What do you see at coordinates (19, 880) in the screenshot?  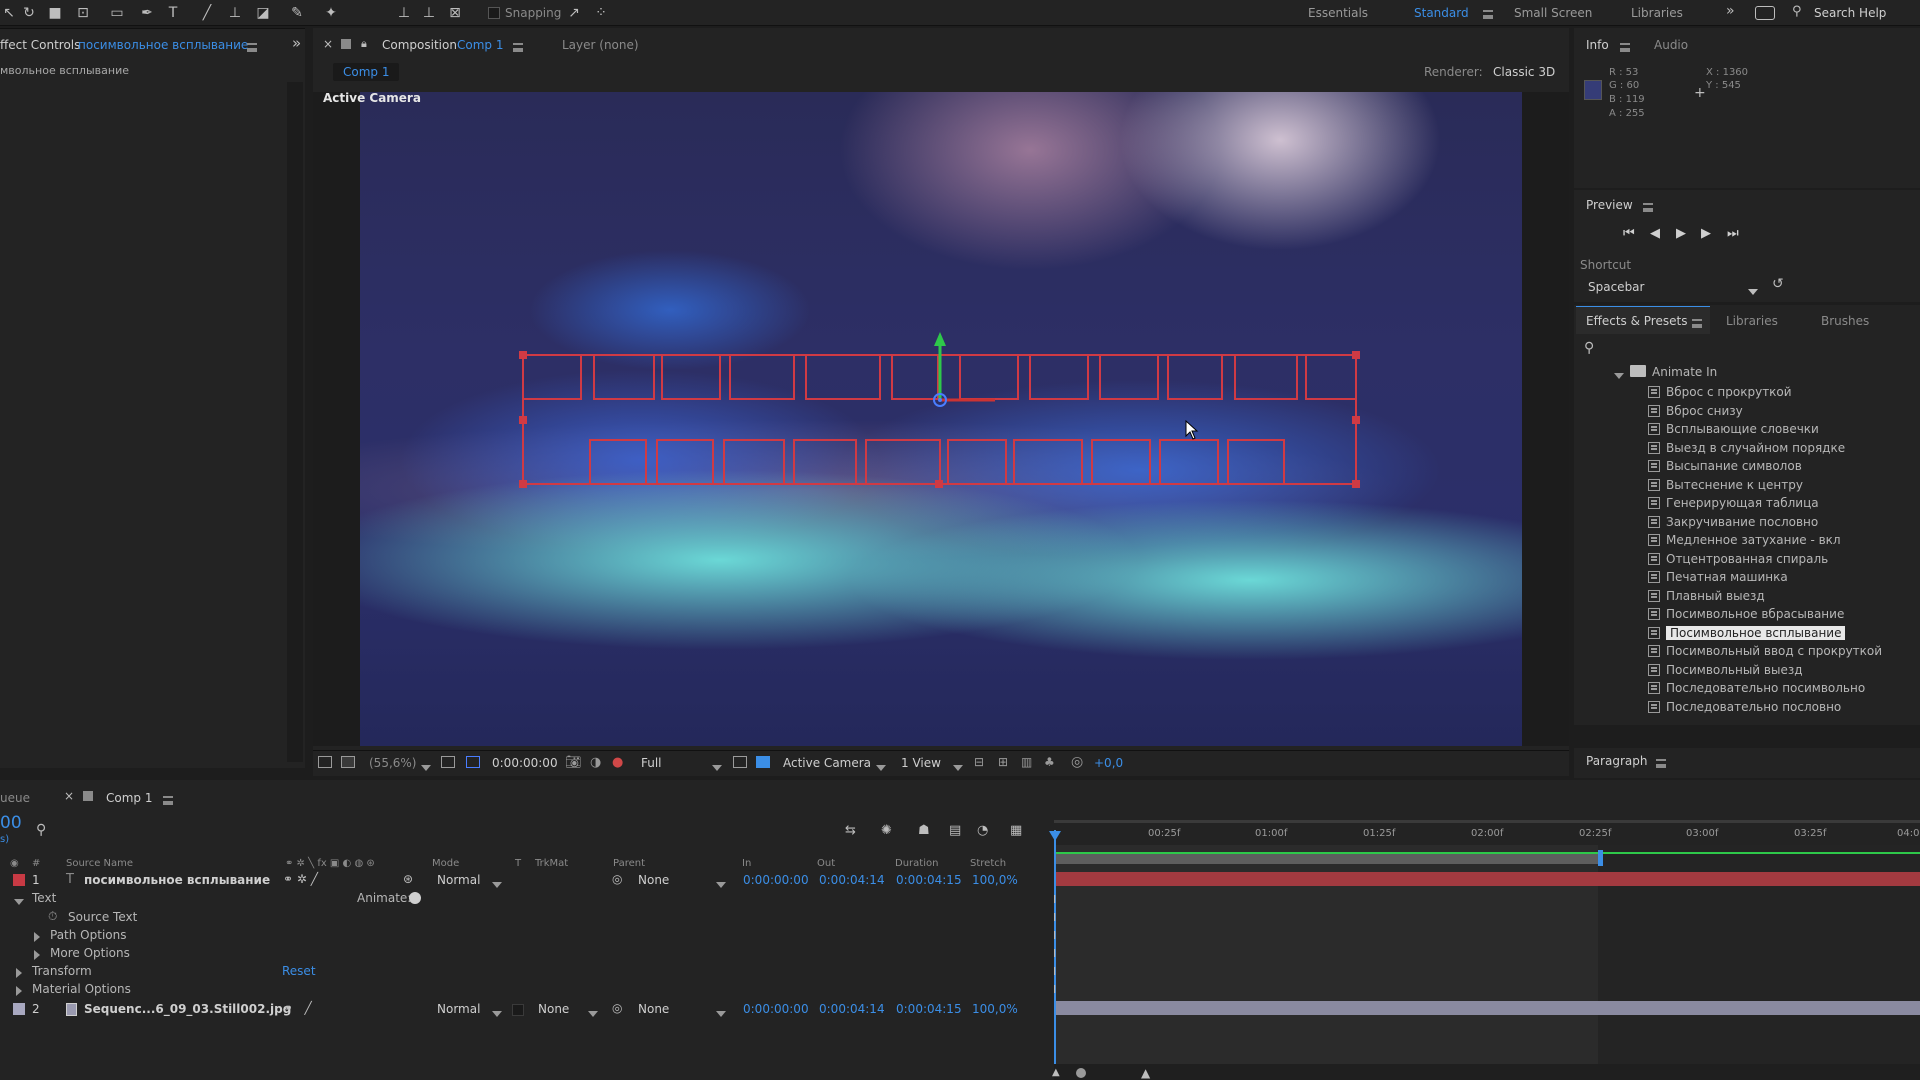 I see `layer-1-label-color` at bounding box center [19, 880].